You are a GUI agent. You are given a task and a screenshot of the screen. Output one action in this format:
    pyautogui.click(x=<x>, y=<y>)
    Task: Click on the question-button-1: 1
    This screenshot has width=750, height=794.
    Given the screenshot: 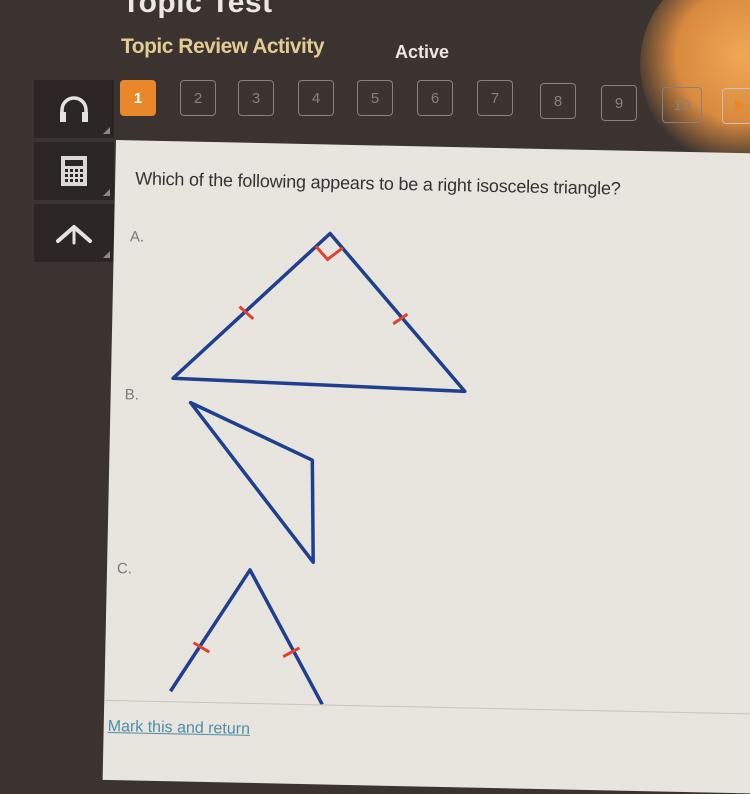 What is the action you would take?
    pyautogui.click(x=138, y=98)
    